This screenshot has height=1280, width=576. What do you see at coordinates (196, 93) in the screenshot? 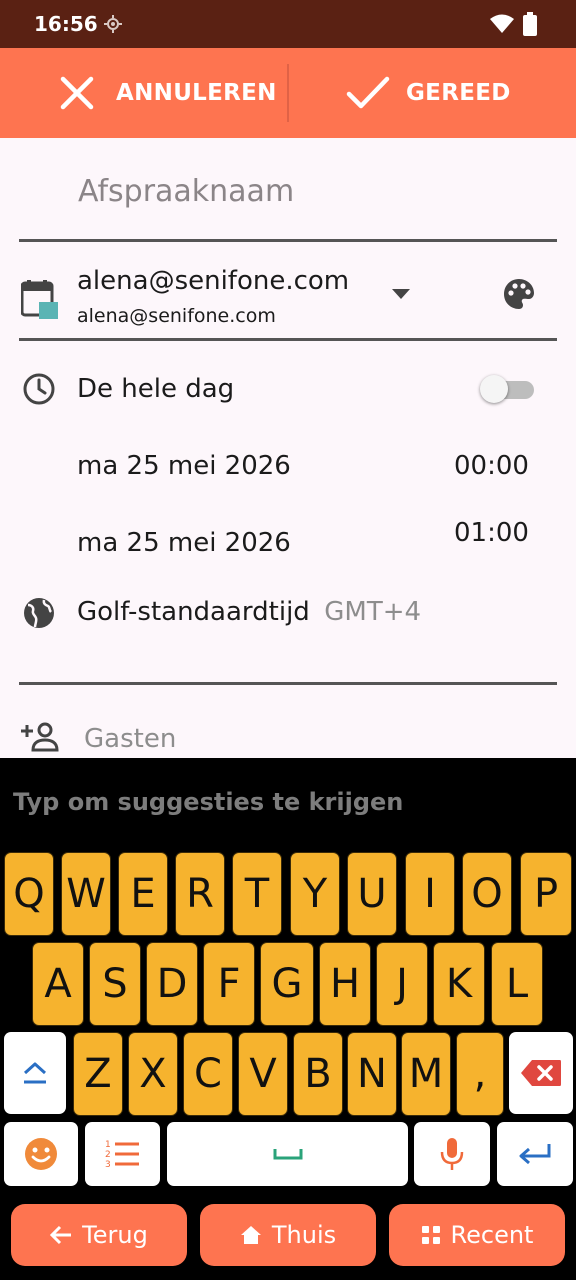
I see `cancel-label: ANNULEREN` at bounding box center [196, 93].